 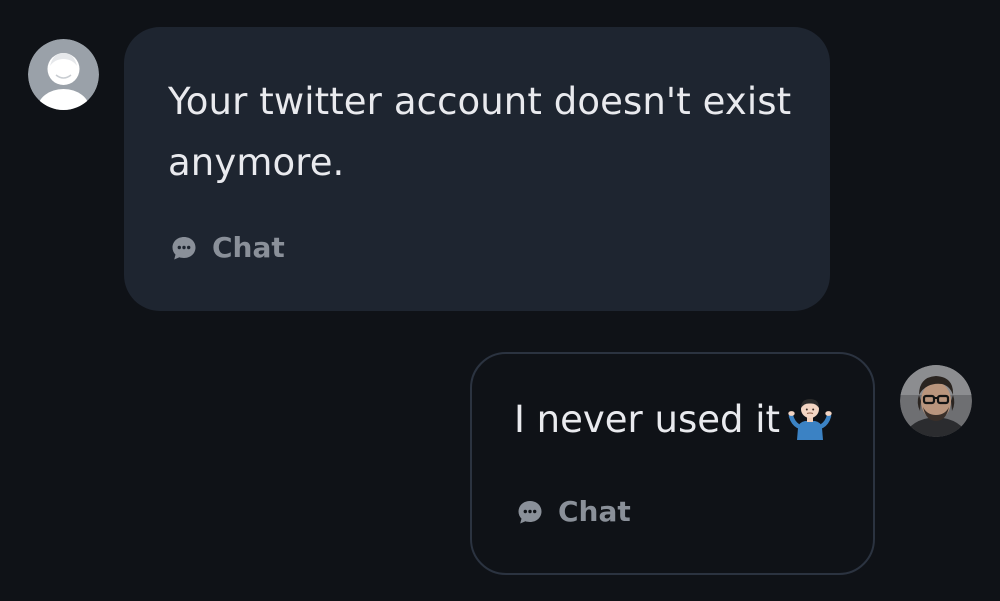 I want to click on sender-avatar, so click(x=63, y=74).